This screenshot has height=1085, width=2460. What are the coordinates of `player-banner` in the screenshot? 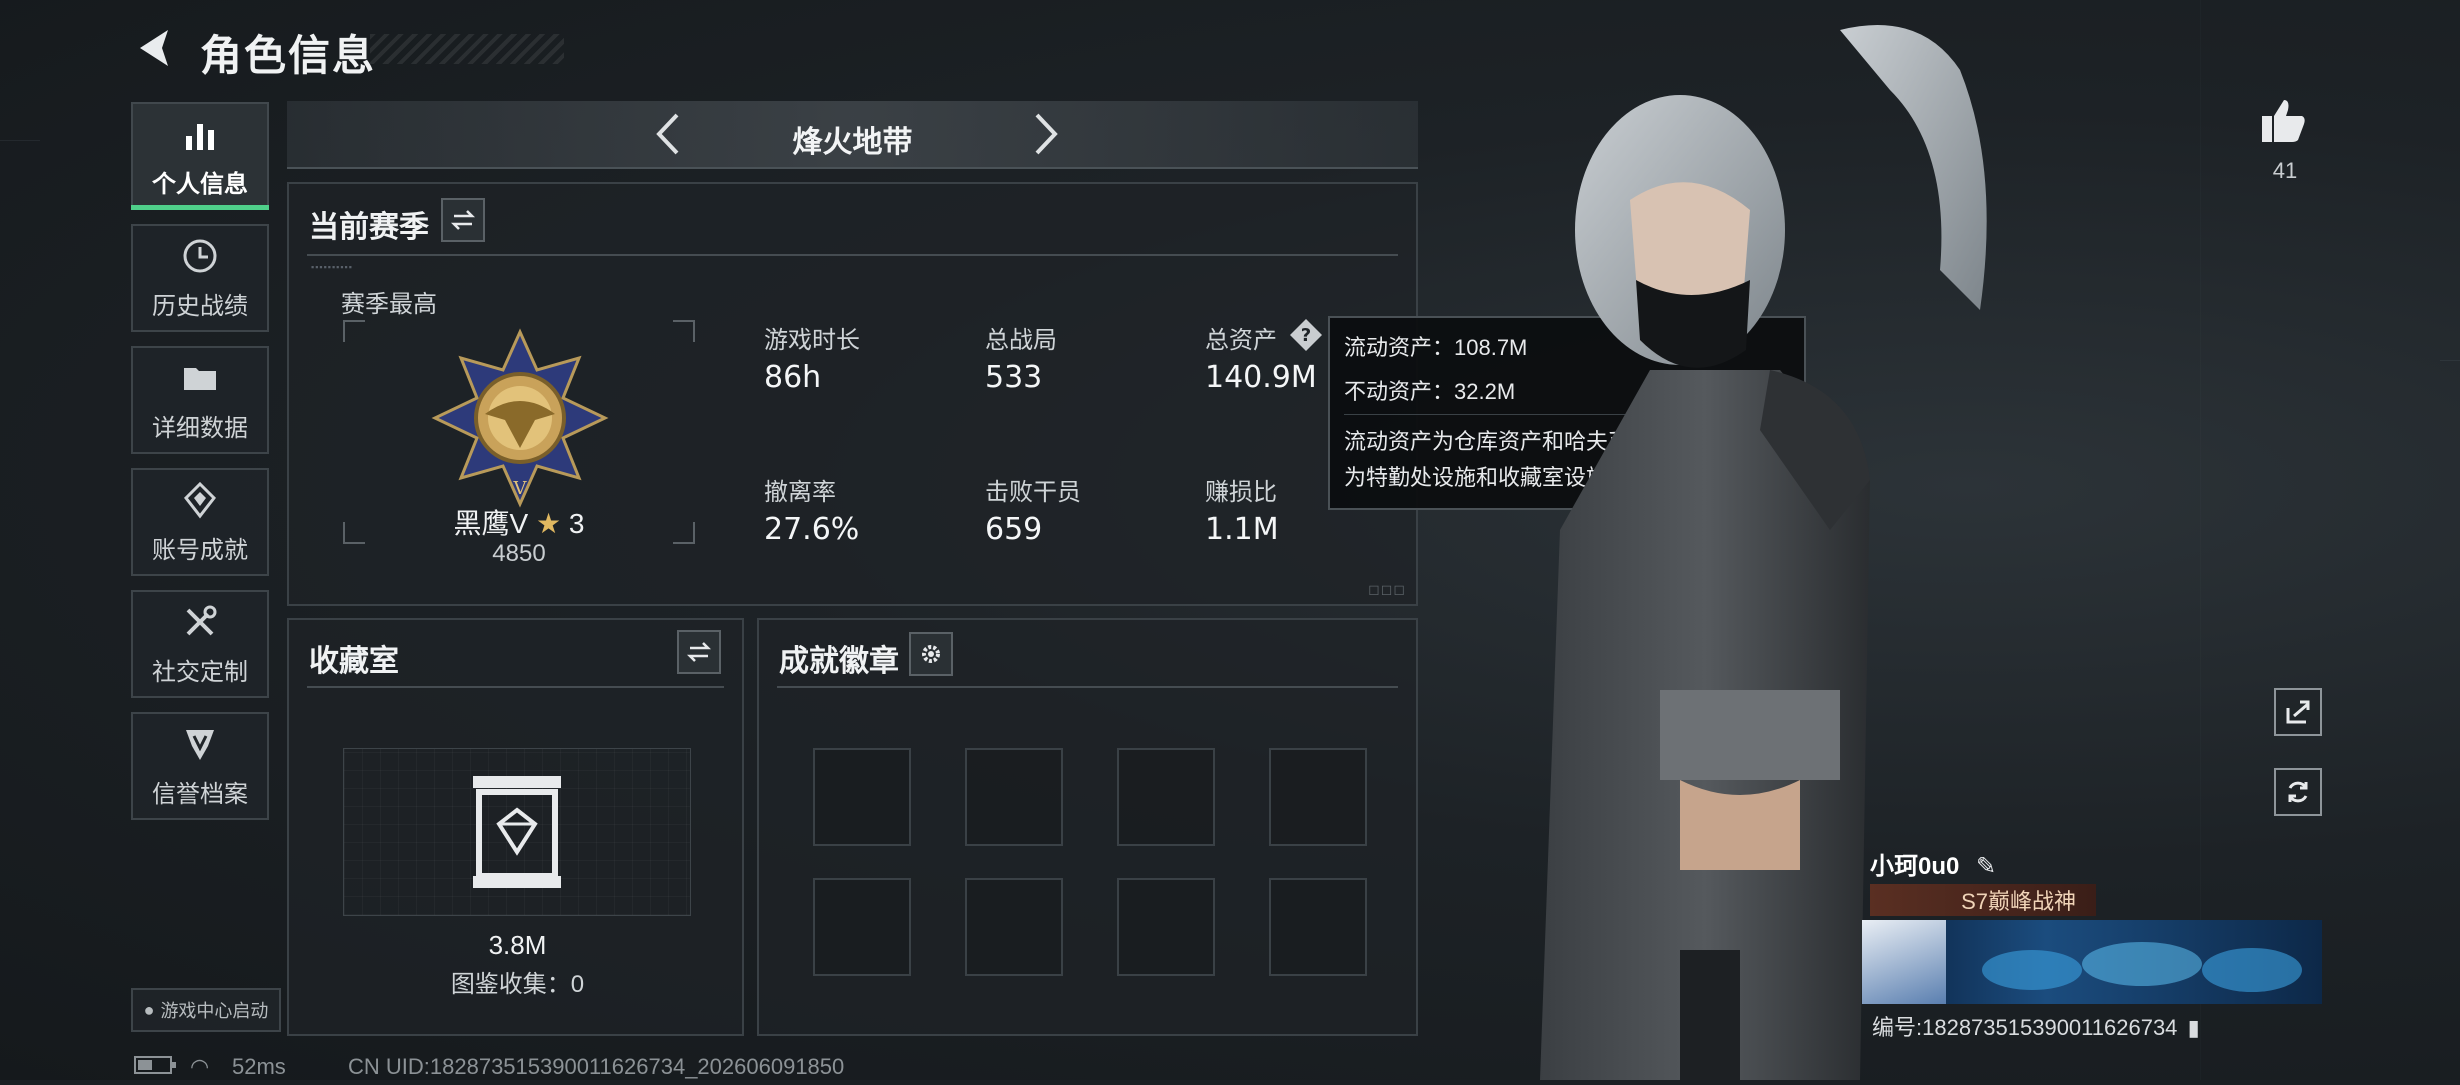 It's located at (2092, 962).